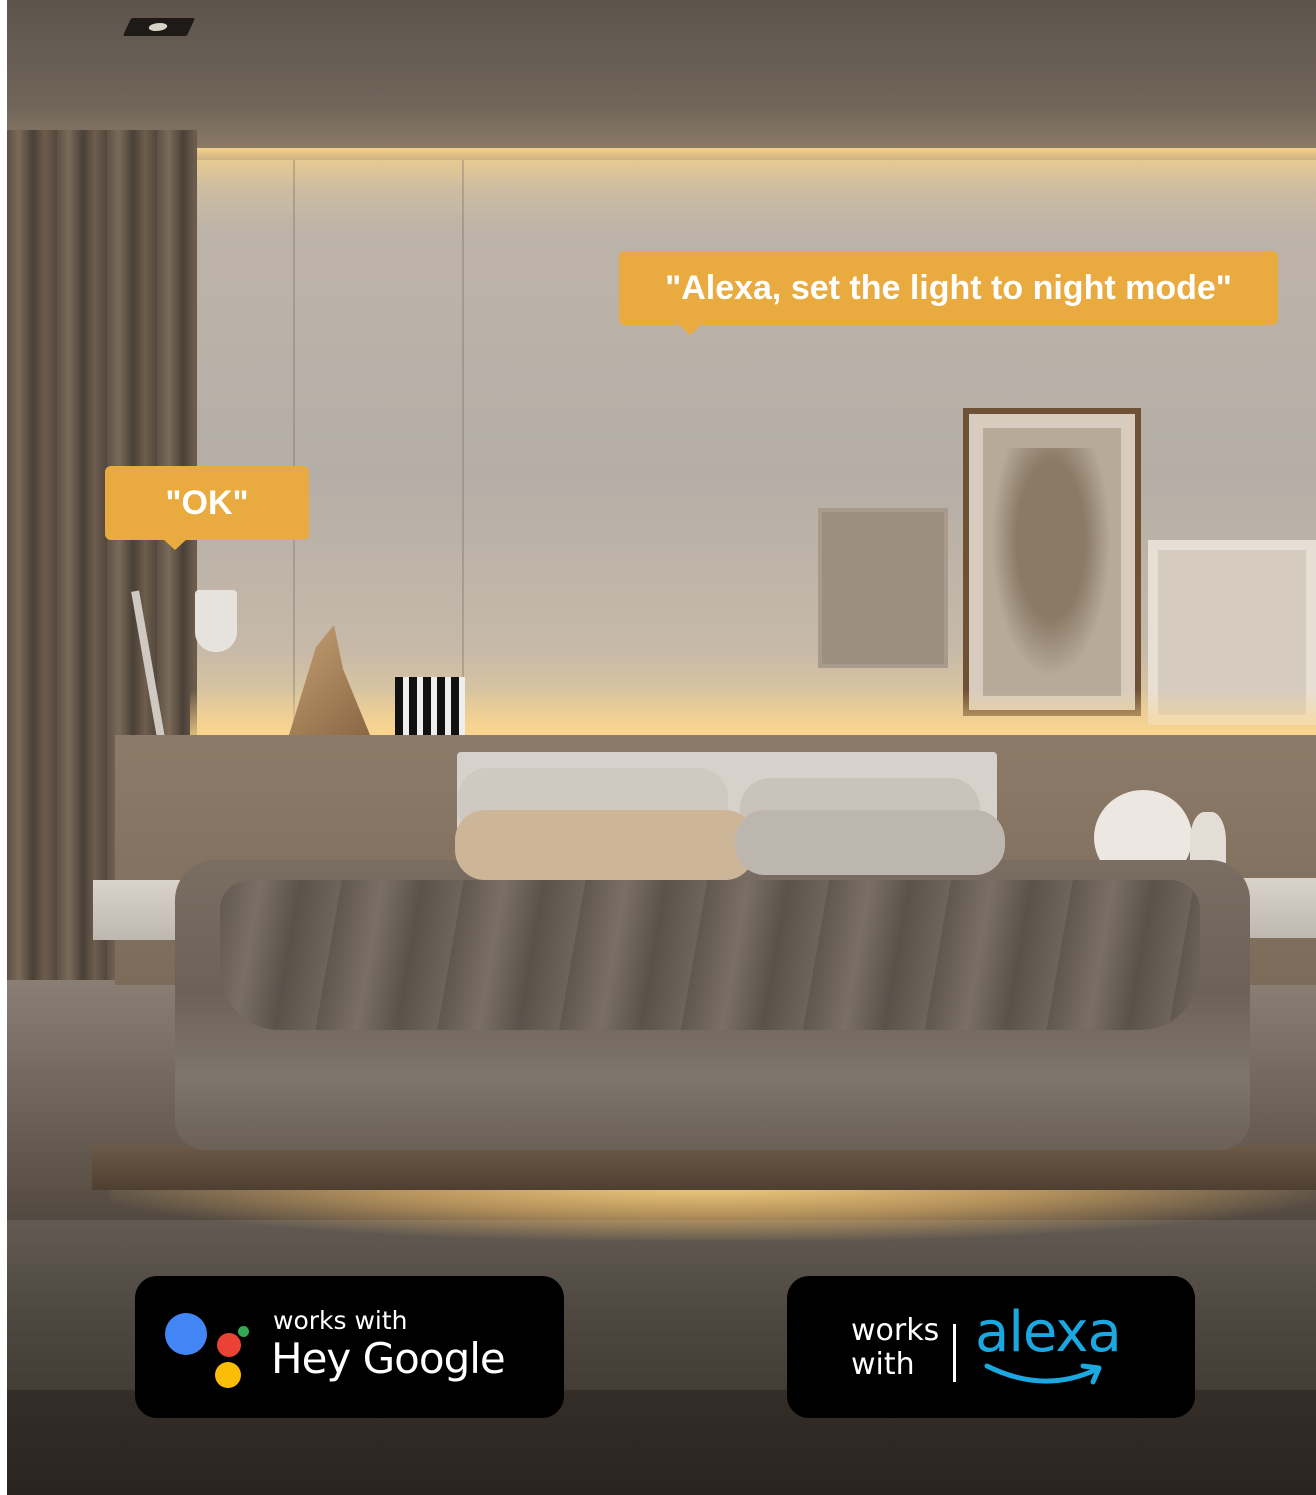 This screenshot has width=1316, height=1495. Describe the element at coordinates (216, 621) in the screenshot. I see `wall-lamp-head` at that location.